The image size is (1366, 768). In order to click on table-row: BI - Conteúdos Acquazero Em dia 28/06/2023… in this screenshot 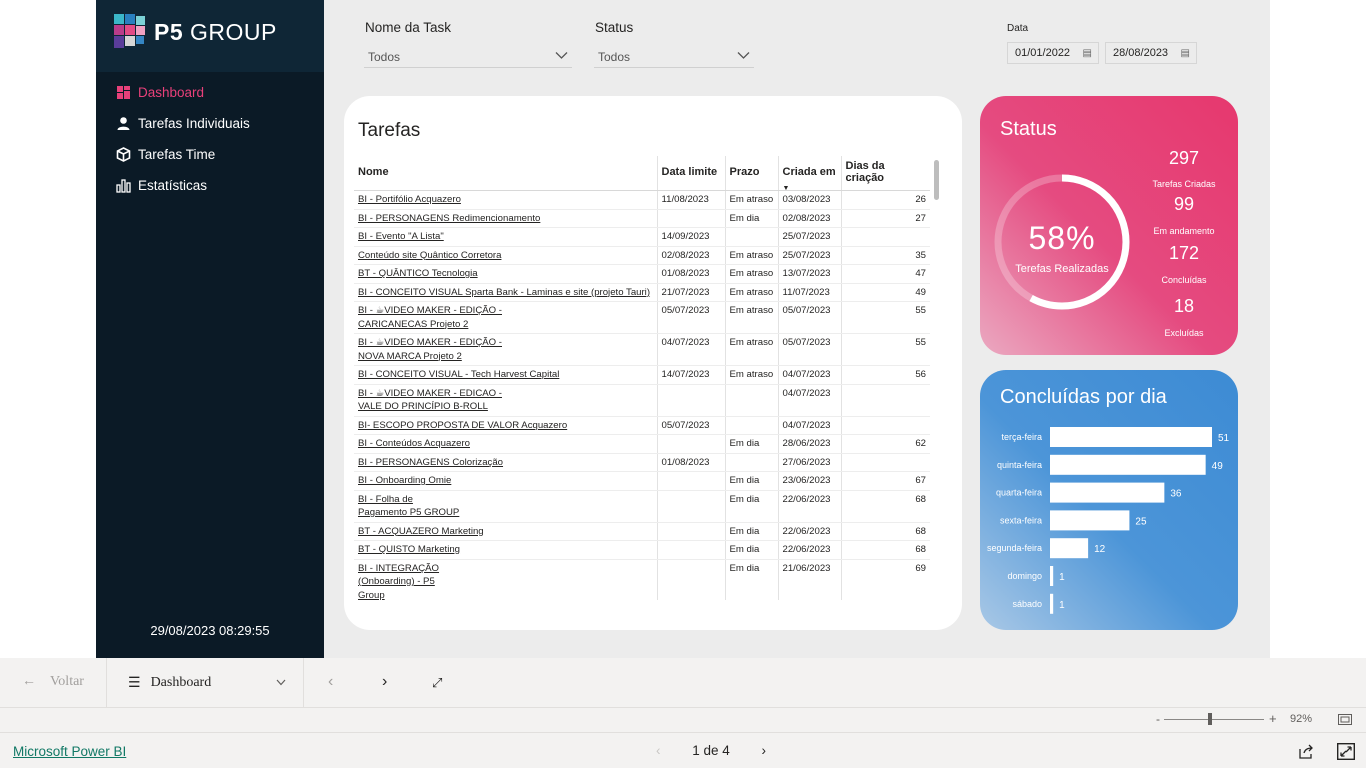, I will do `click(642, 444)`.